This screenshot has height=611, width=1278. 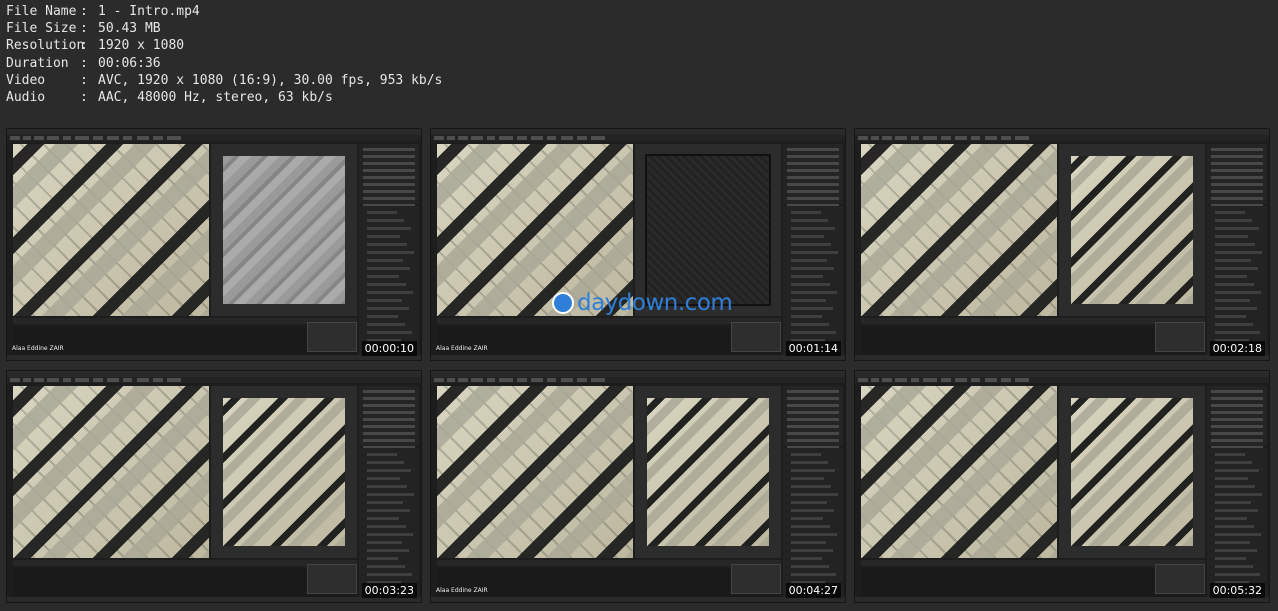 I want to click on file-name-value: 1 - Intro.mp4, so click(x=149, y=11).